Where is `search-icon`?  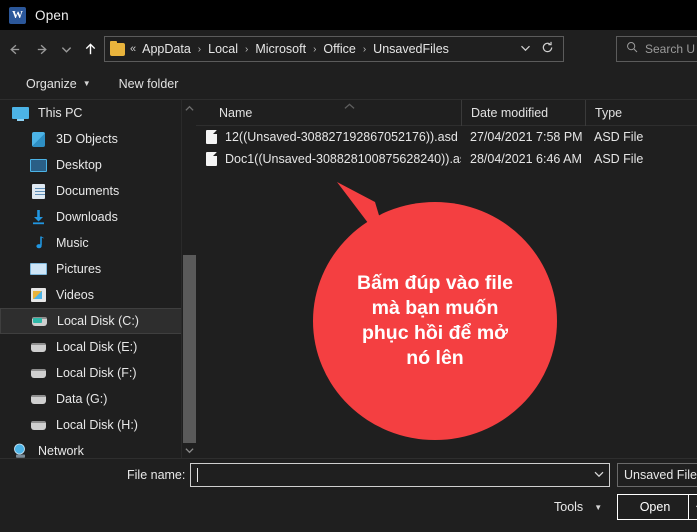 search-icon is located at coordinates (632, 49).